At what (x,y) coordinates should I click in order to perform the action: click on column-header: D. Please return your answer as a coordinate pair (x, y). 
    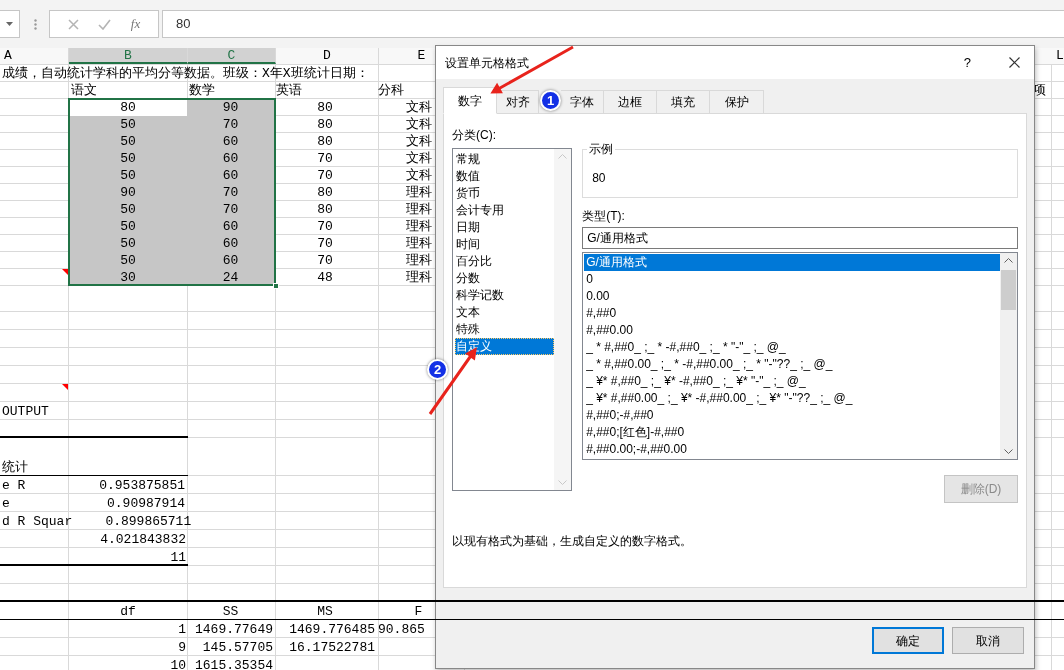
    Looking at the image, I should click on (327, 56).